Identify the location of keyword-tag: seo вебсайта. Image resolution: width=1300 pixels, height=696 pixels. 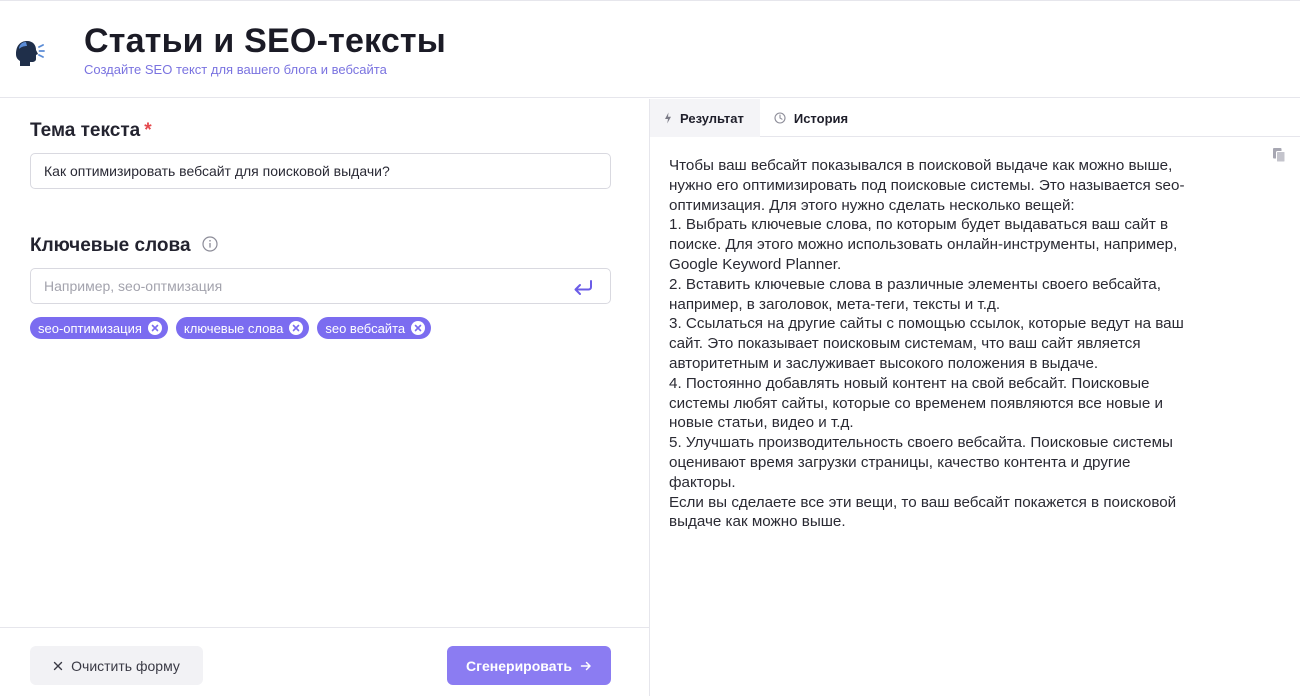
(374, 328).